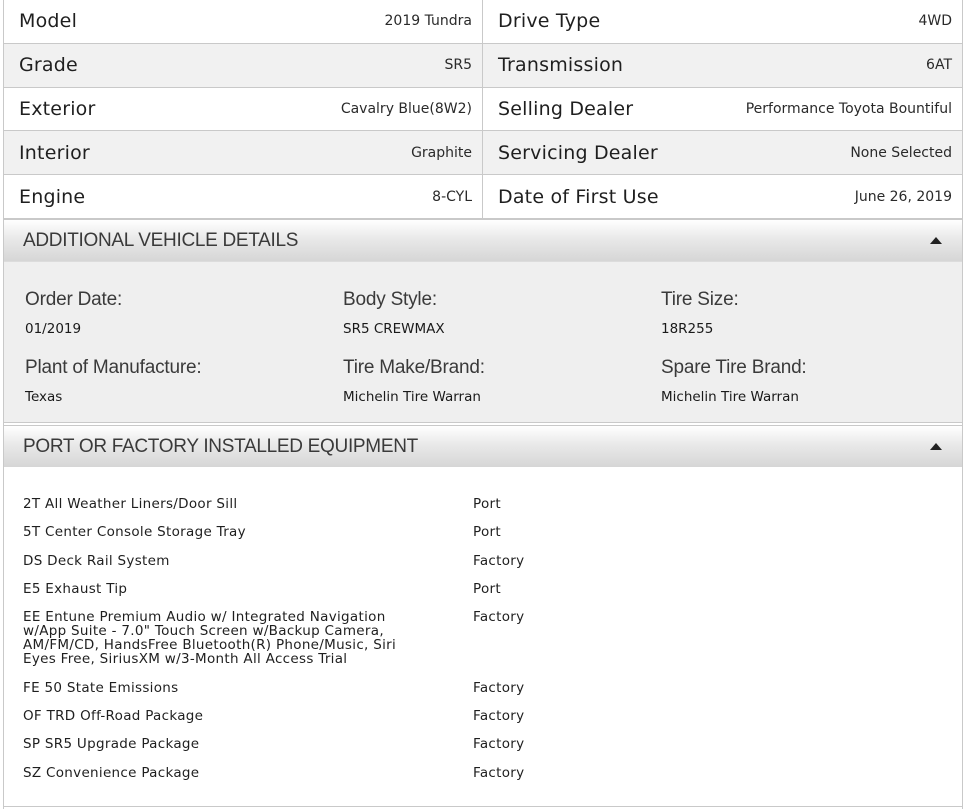 The image size is (968, 809). I want to click on spec-value: 6AT, so click(939, 65).